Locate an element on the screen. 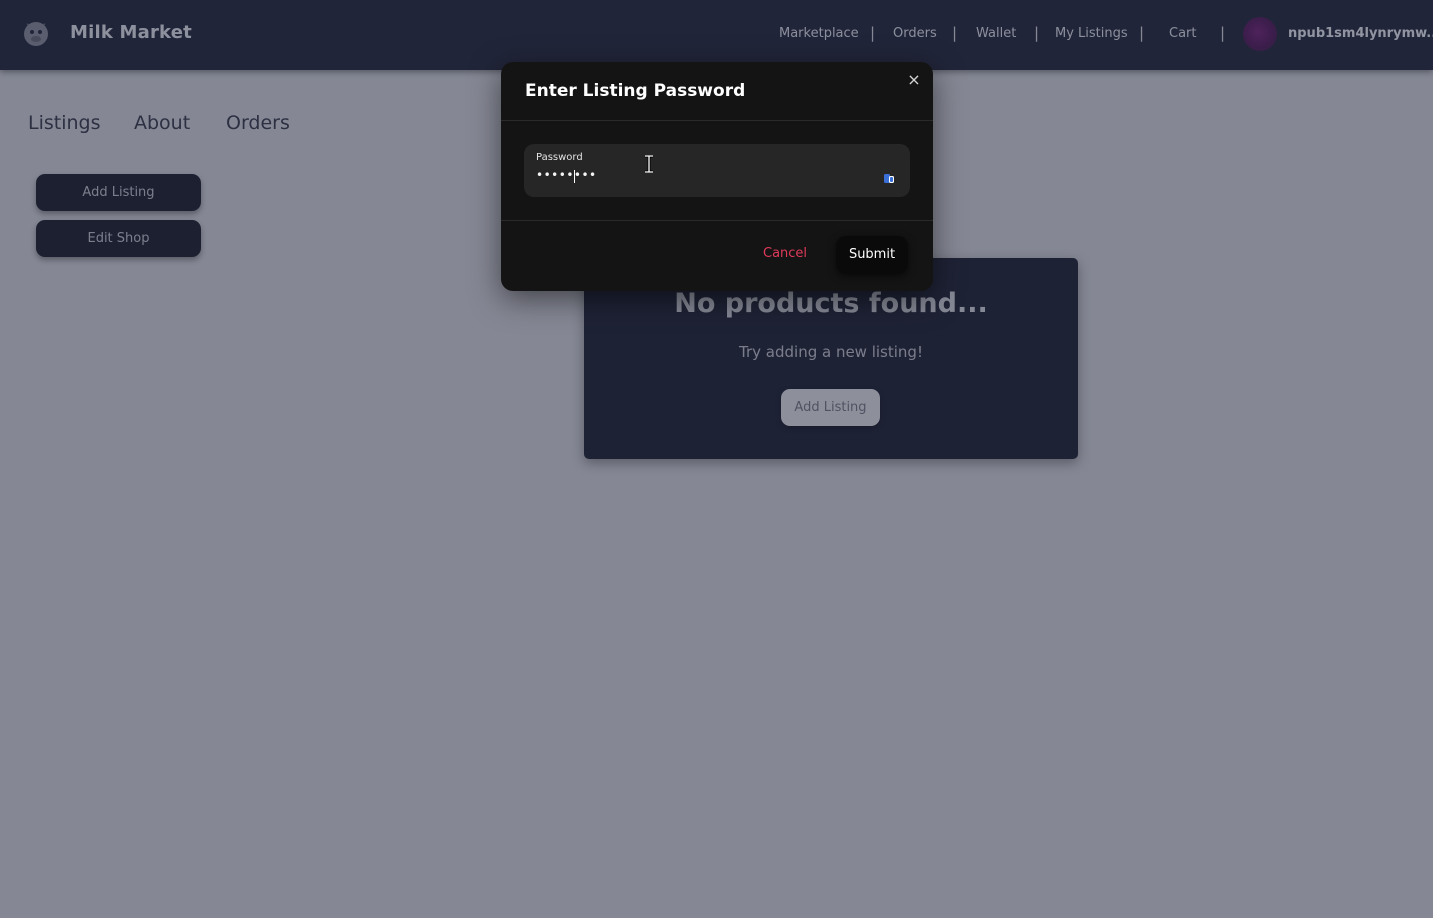  text-cursor-icon is located at coordinates (649, 164).